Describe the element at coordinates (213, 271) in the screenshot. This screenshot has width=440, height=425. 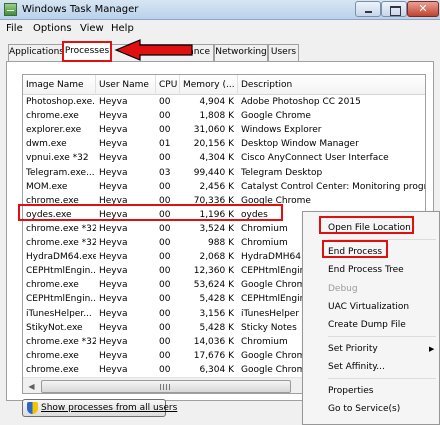
I see `cell-memory: 12,360 K` at that location.